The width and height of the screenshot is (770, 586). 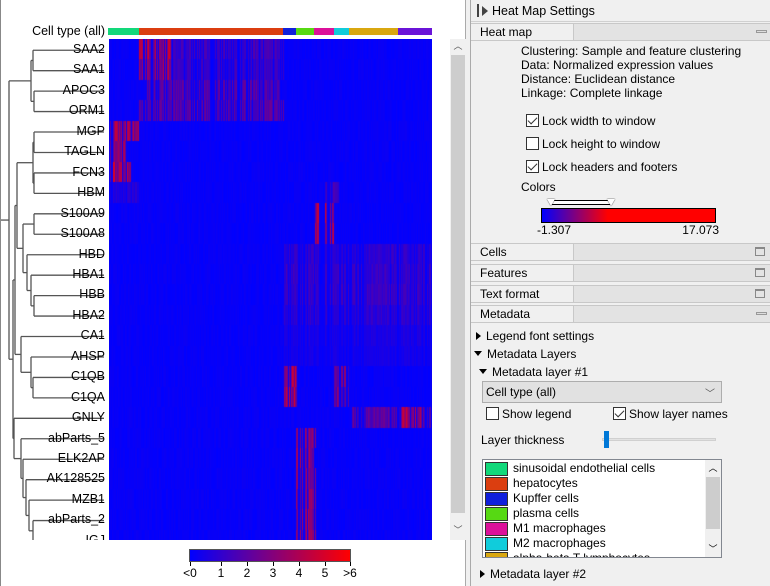 What do you see at coordinates (55, 294) in the screenshot?
I see `gene-label: HBB` at bounding box center [55, 294].